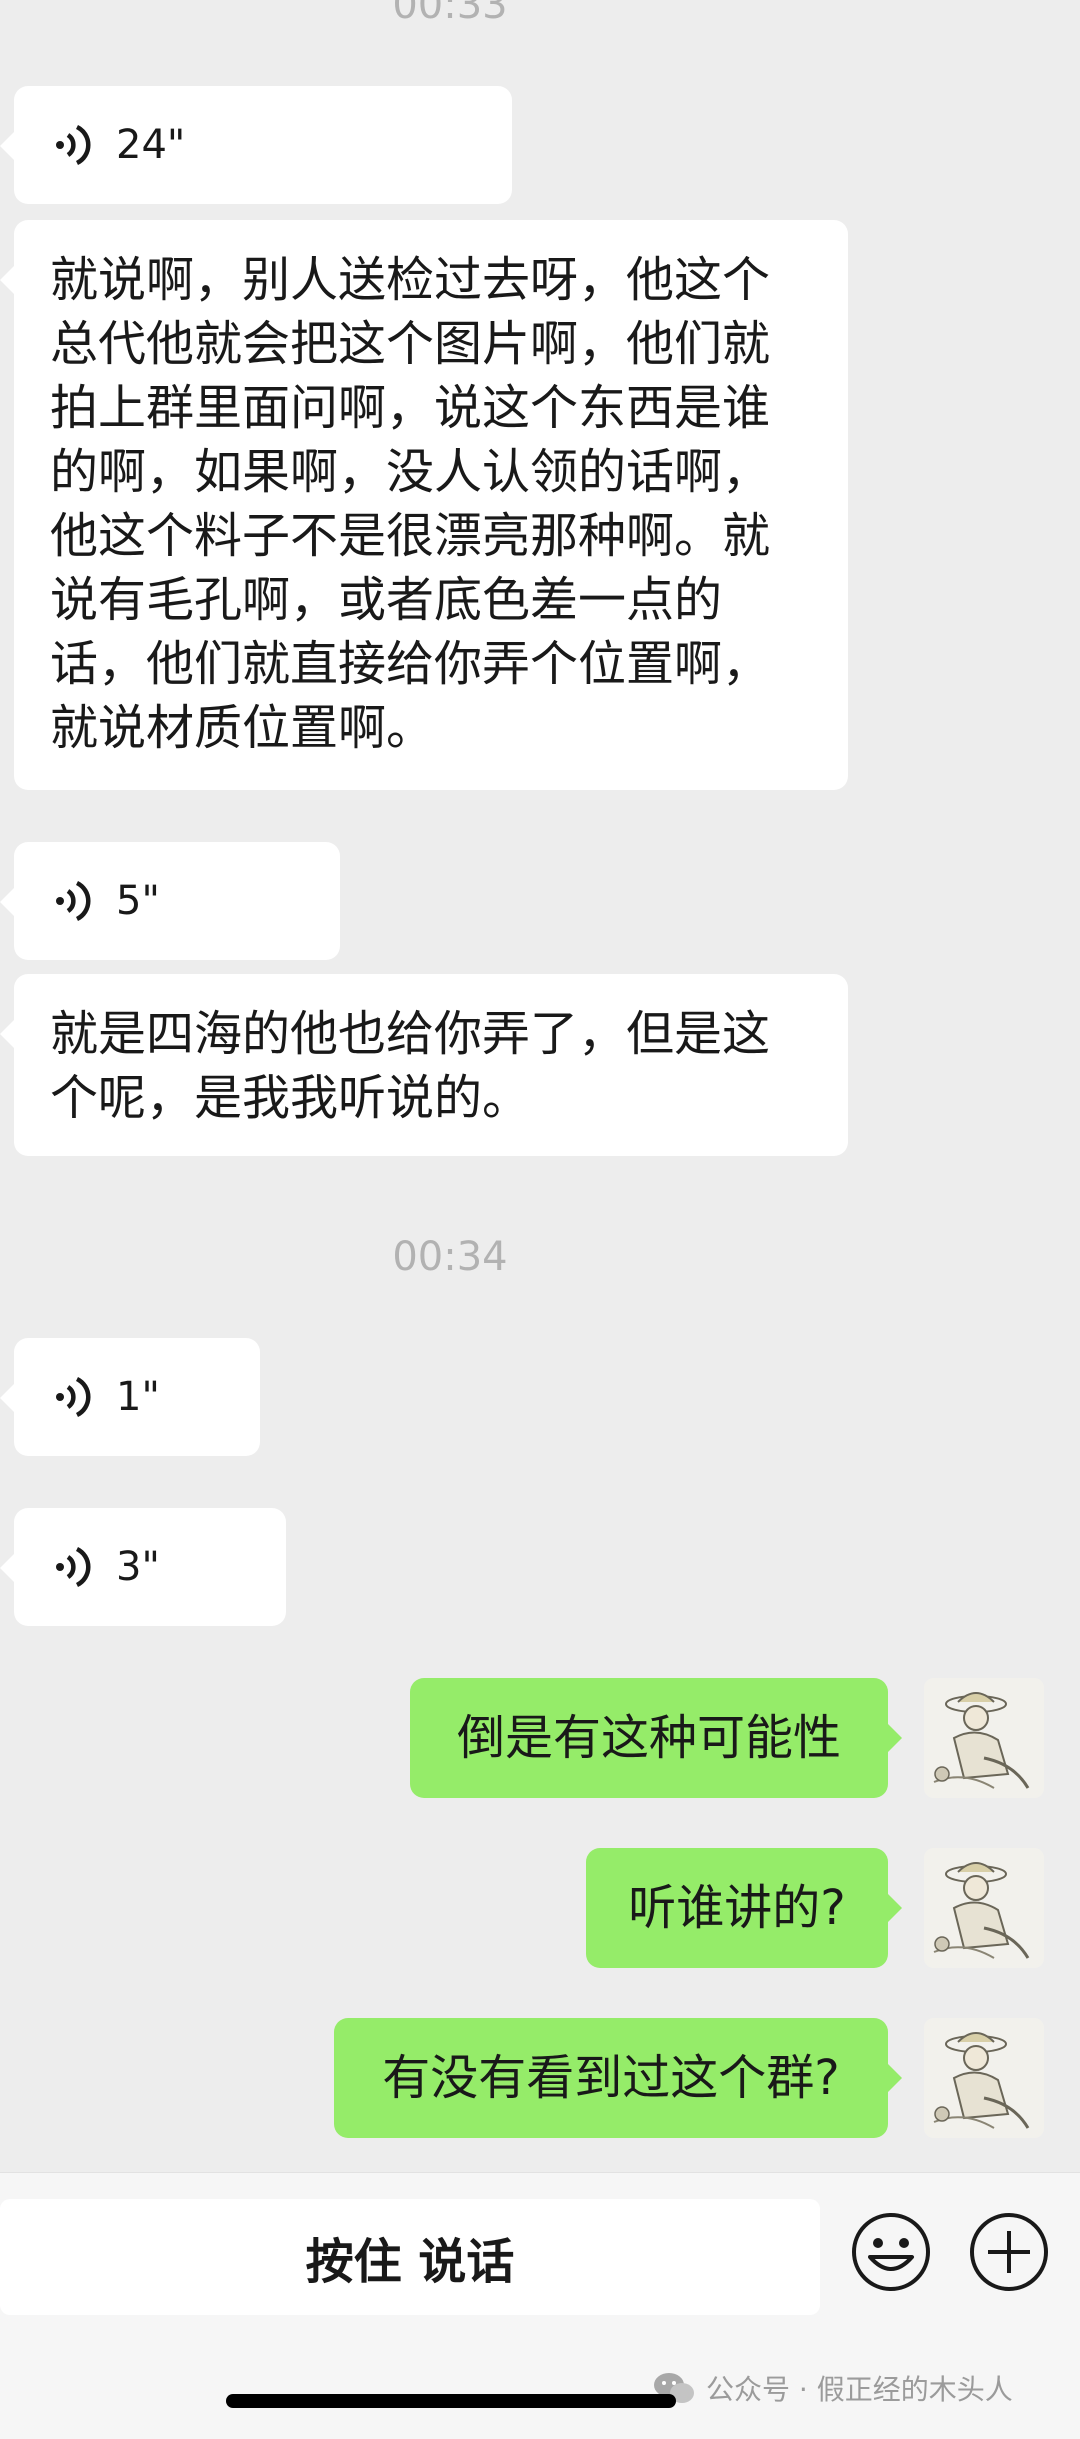 This screenshot has width=1080, height=2439. What do you see at coordinates (451, 2401) in the screenshot?
I see `home-indicator` at bounding box center [451, 2401].